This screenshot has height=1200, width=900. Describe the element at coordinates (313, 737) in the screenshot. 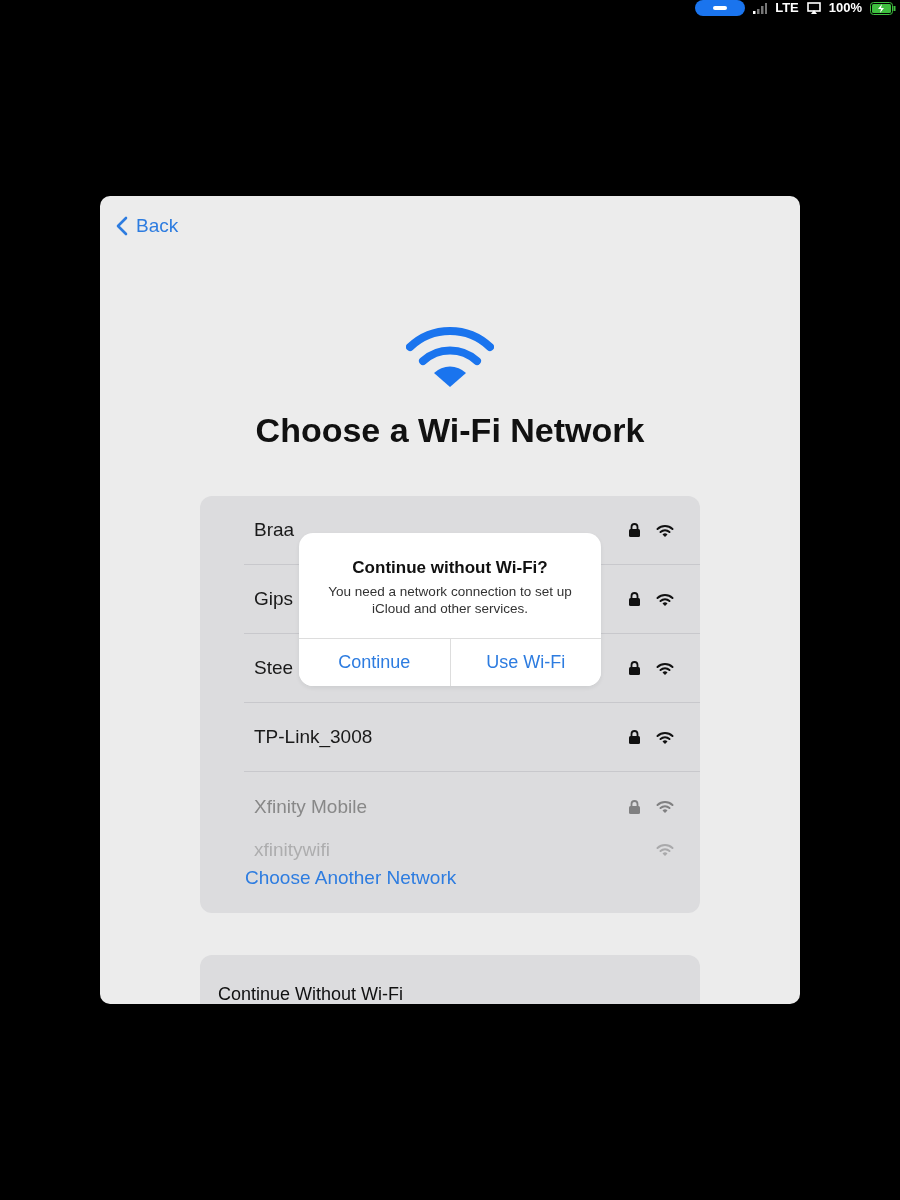

I see `network-name: TP-Link_3008` at that location.